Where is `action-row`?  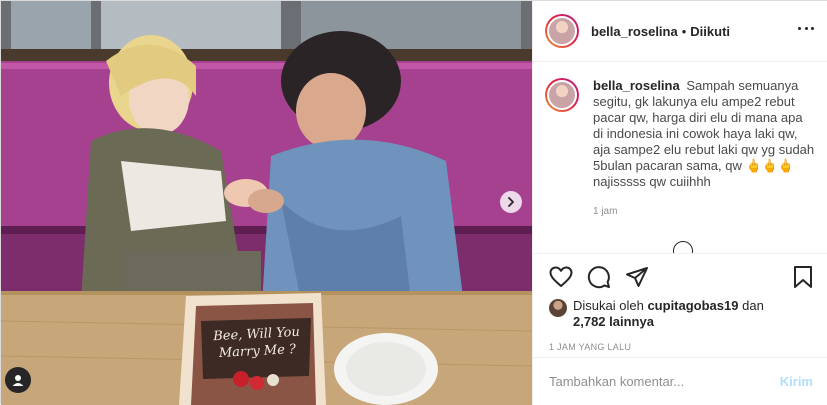
action-row is located at coordinates (681, 277).